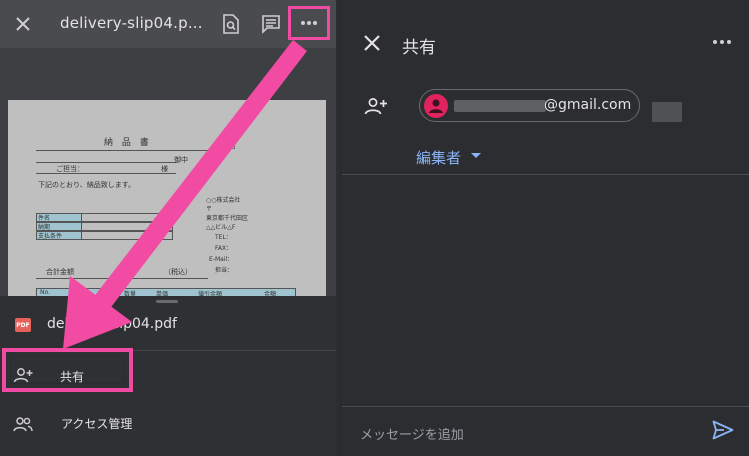 The image size is (749, 456). Describe the element at coordinates (227, 218) in the screenshot. I see `doc-company-line: 東京都千代田区` at that location.